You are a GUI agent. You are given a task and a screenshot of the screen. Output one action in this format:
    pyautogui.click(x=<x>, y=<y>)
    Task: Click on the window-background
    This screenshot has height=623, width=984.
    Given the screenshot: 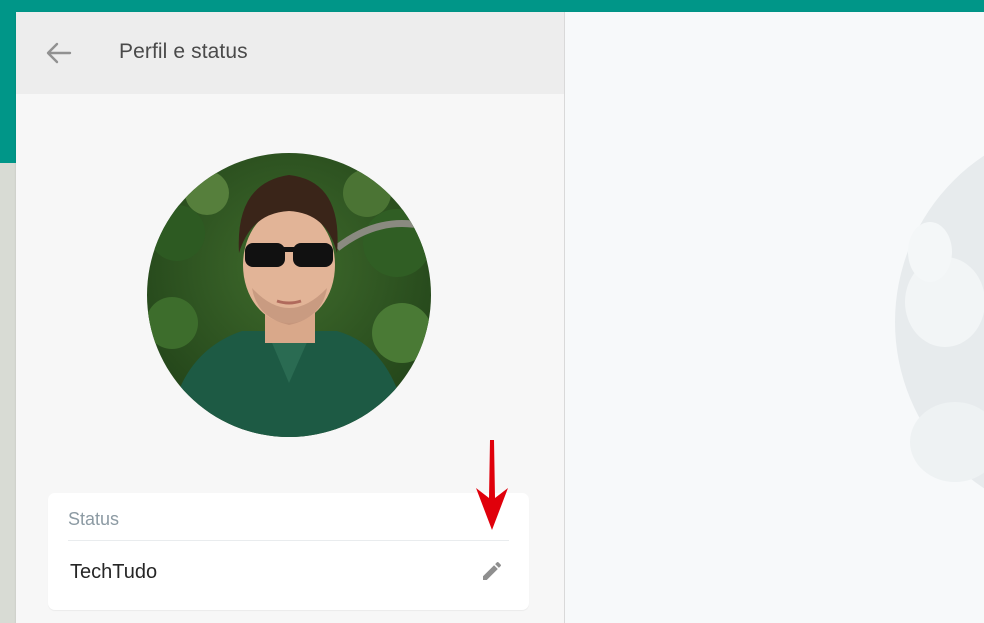 What is the action you would take?
    pyautogui.click(x=8, y=393)
    